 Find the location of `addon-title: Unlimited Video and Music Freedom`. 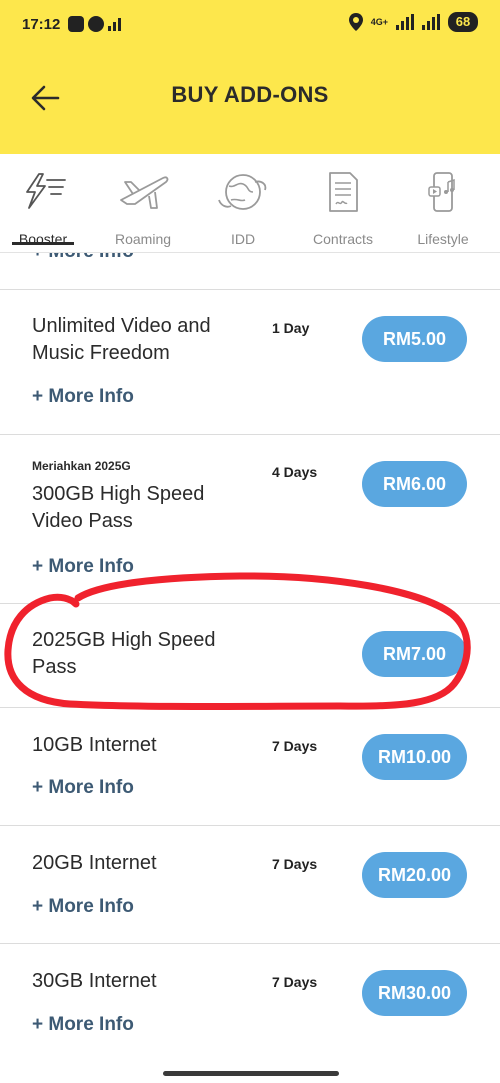

addon-title: Unlimited Video and Music Freedom is located at coordinates (121, 339).